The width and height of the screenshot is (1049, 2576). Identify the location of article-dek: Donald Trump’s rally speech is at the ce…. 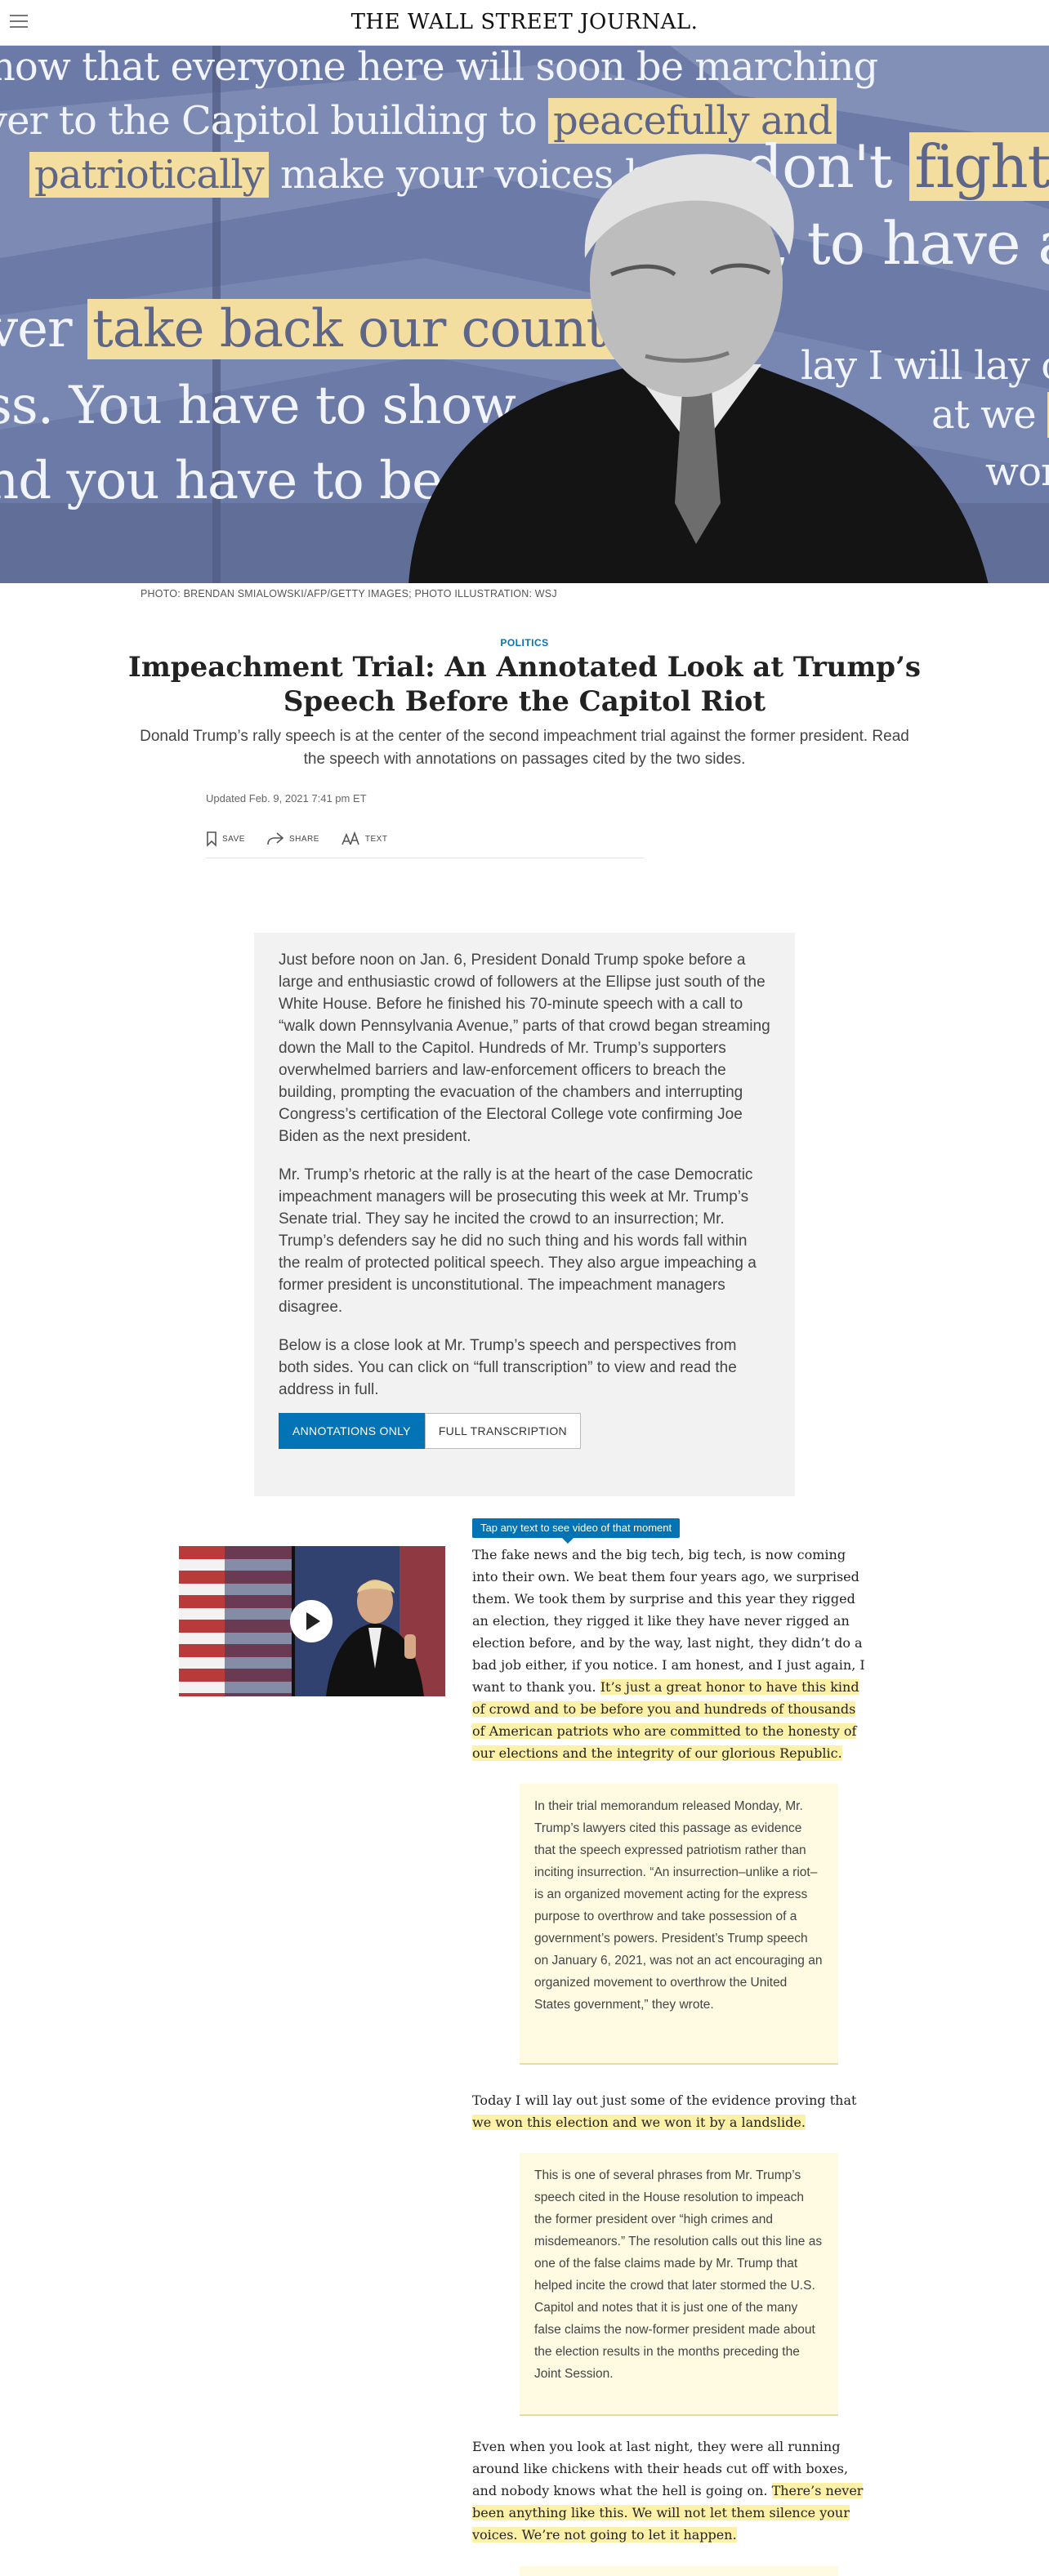
(524, 748).